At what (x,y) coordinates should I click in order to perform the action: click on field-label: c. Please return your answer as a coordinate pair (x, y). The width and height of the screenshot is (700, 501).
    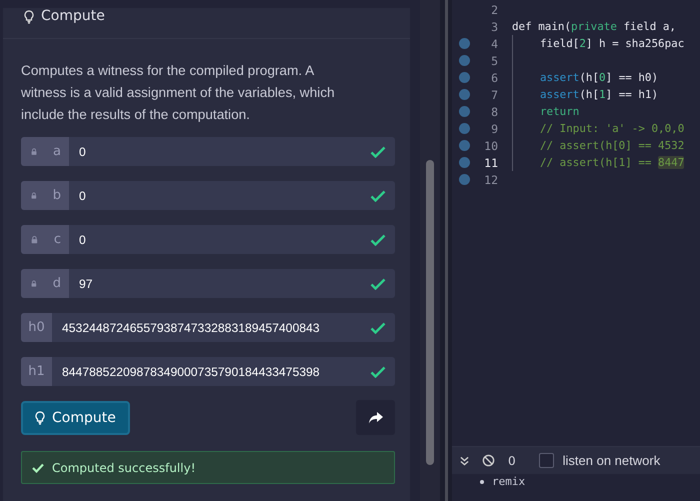
    Looking at the image, I should click on (57, 239).